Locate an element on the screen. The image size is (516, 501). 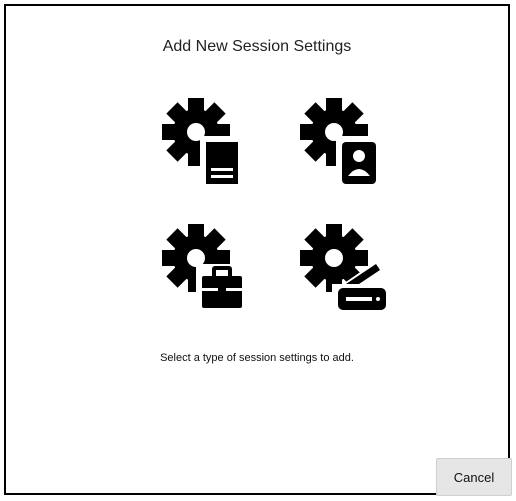
option-gear-person-badge is located at coordinates (342, 140).